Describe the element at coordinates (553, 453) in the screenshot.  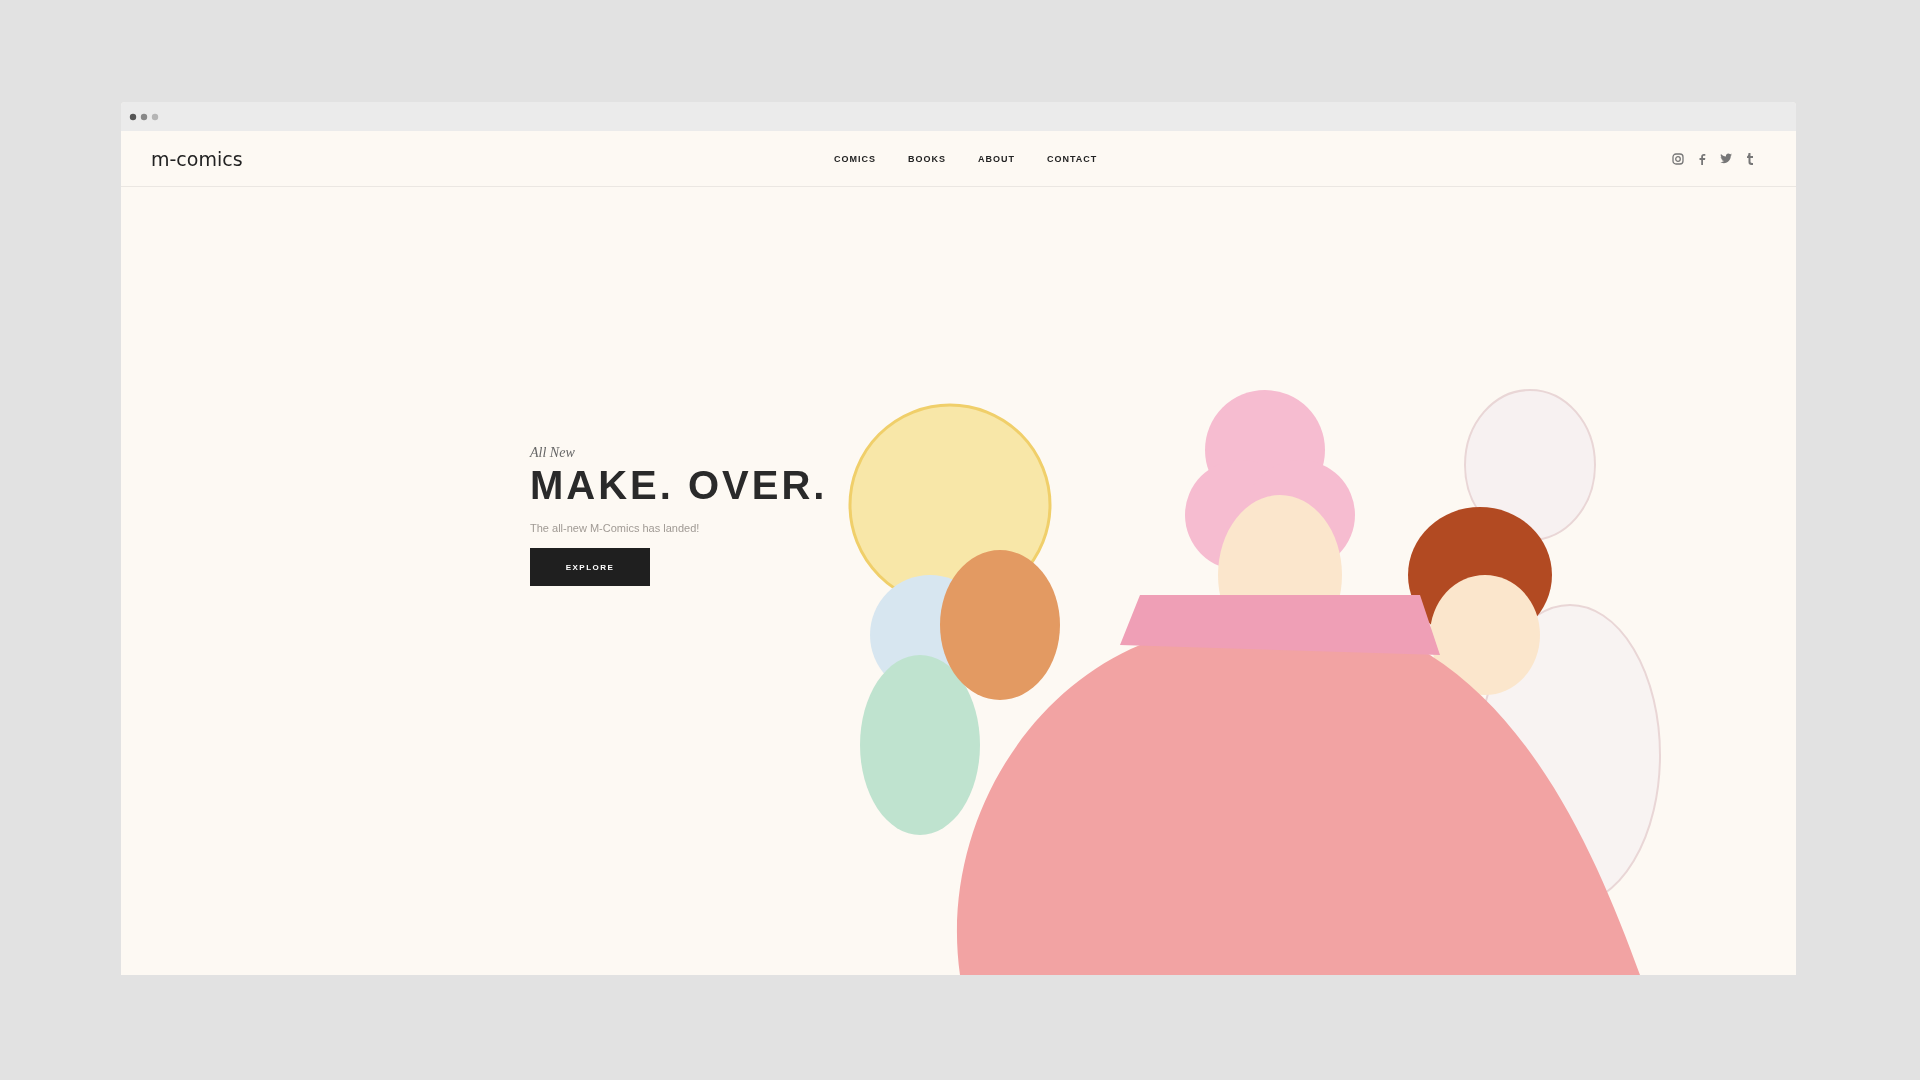
I see `hero-eyebrow: All New` at that location.